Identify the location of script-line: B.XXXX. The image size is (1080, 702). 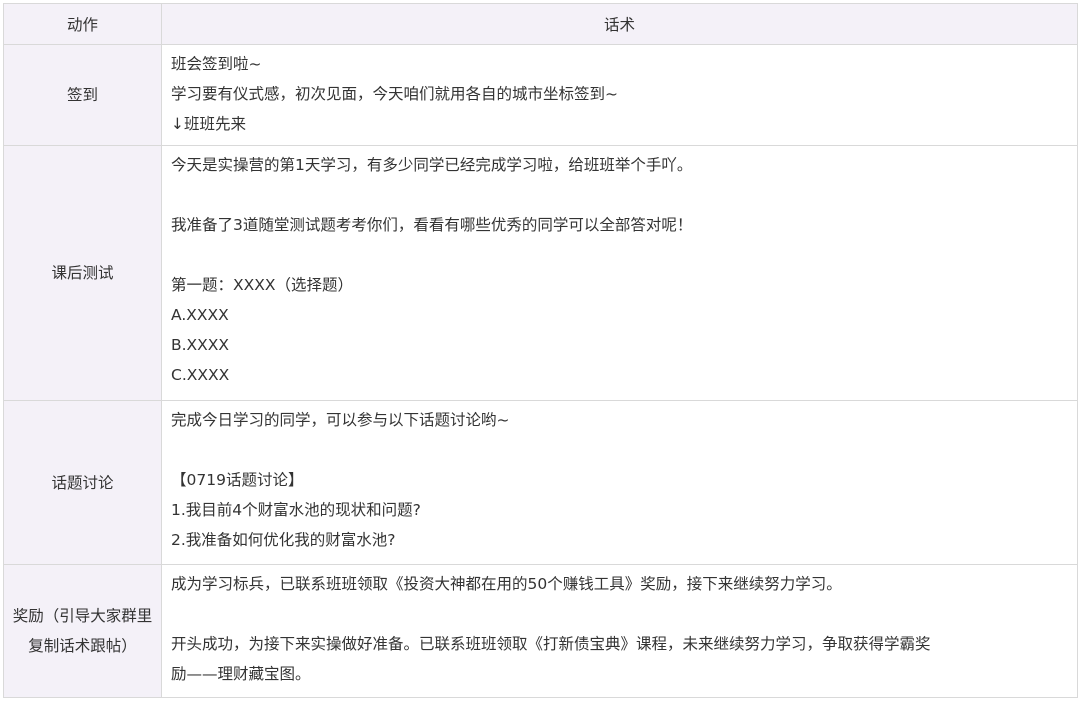
(200, 345).